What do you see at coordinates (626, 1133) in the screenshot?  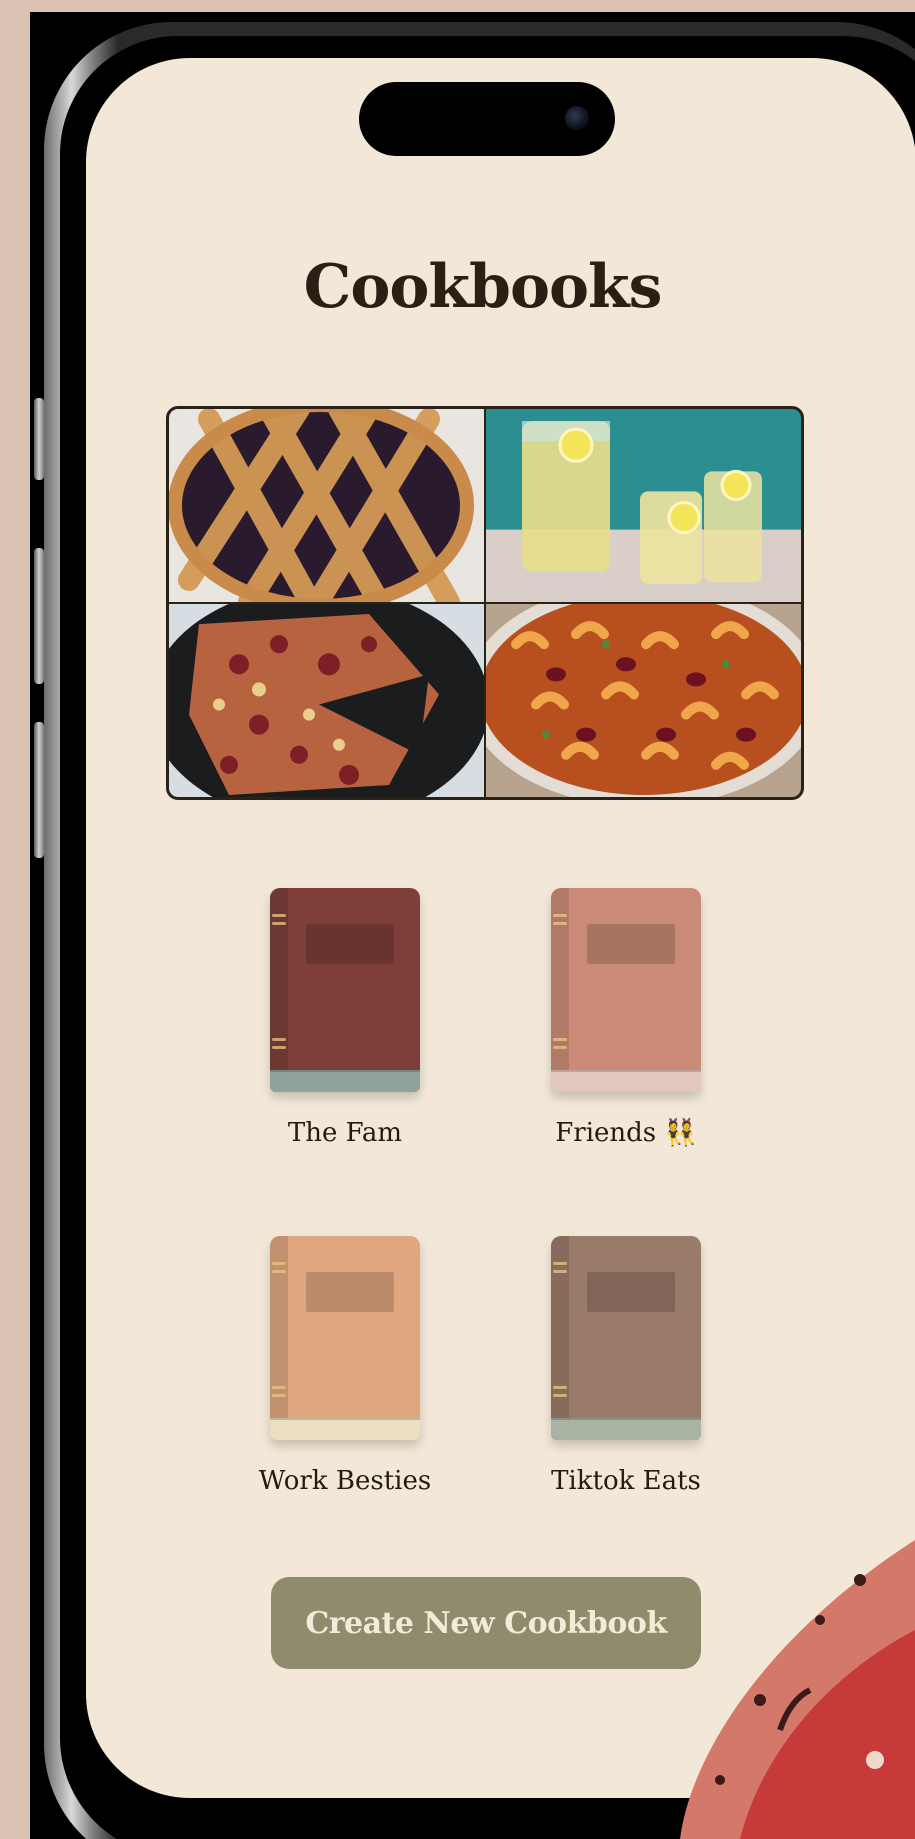 I see `cookbook-label: Friends 👯` at bounding box center [626, 1133].